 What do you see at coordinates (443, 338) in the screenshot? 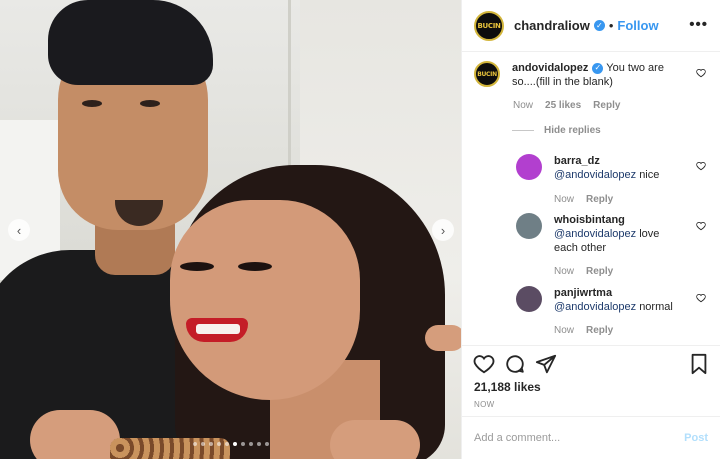
I see `photo-finger` at bounding box center [443, 338].